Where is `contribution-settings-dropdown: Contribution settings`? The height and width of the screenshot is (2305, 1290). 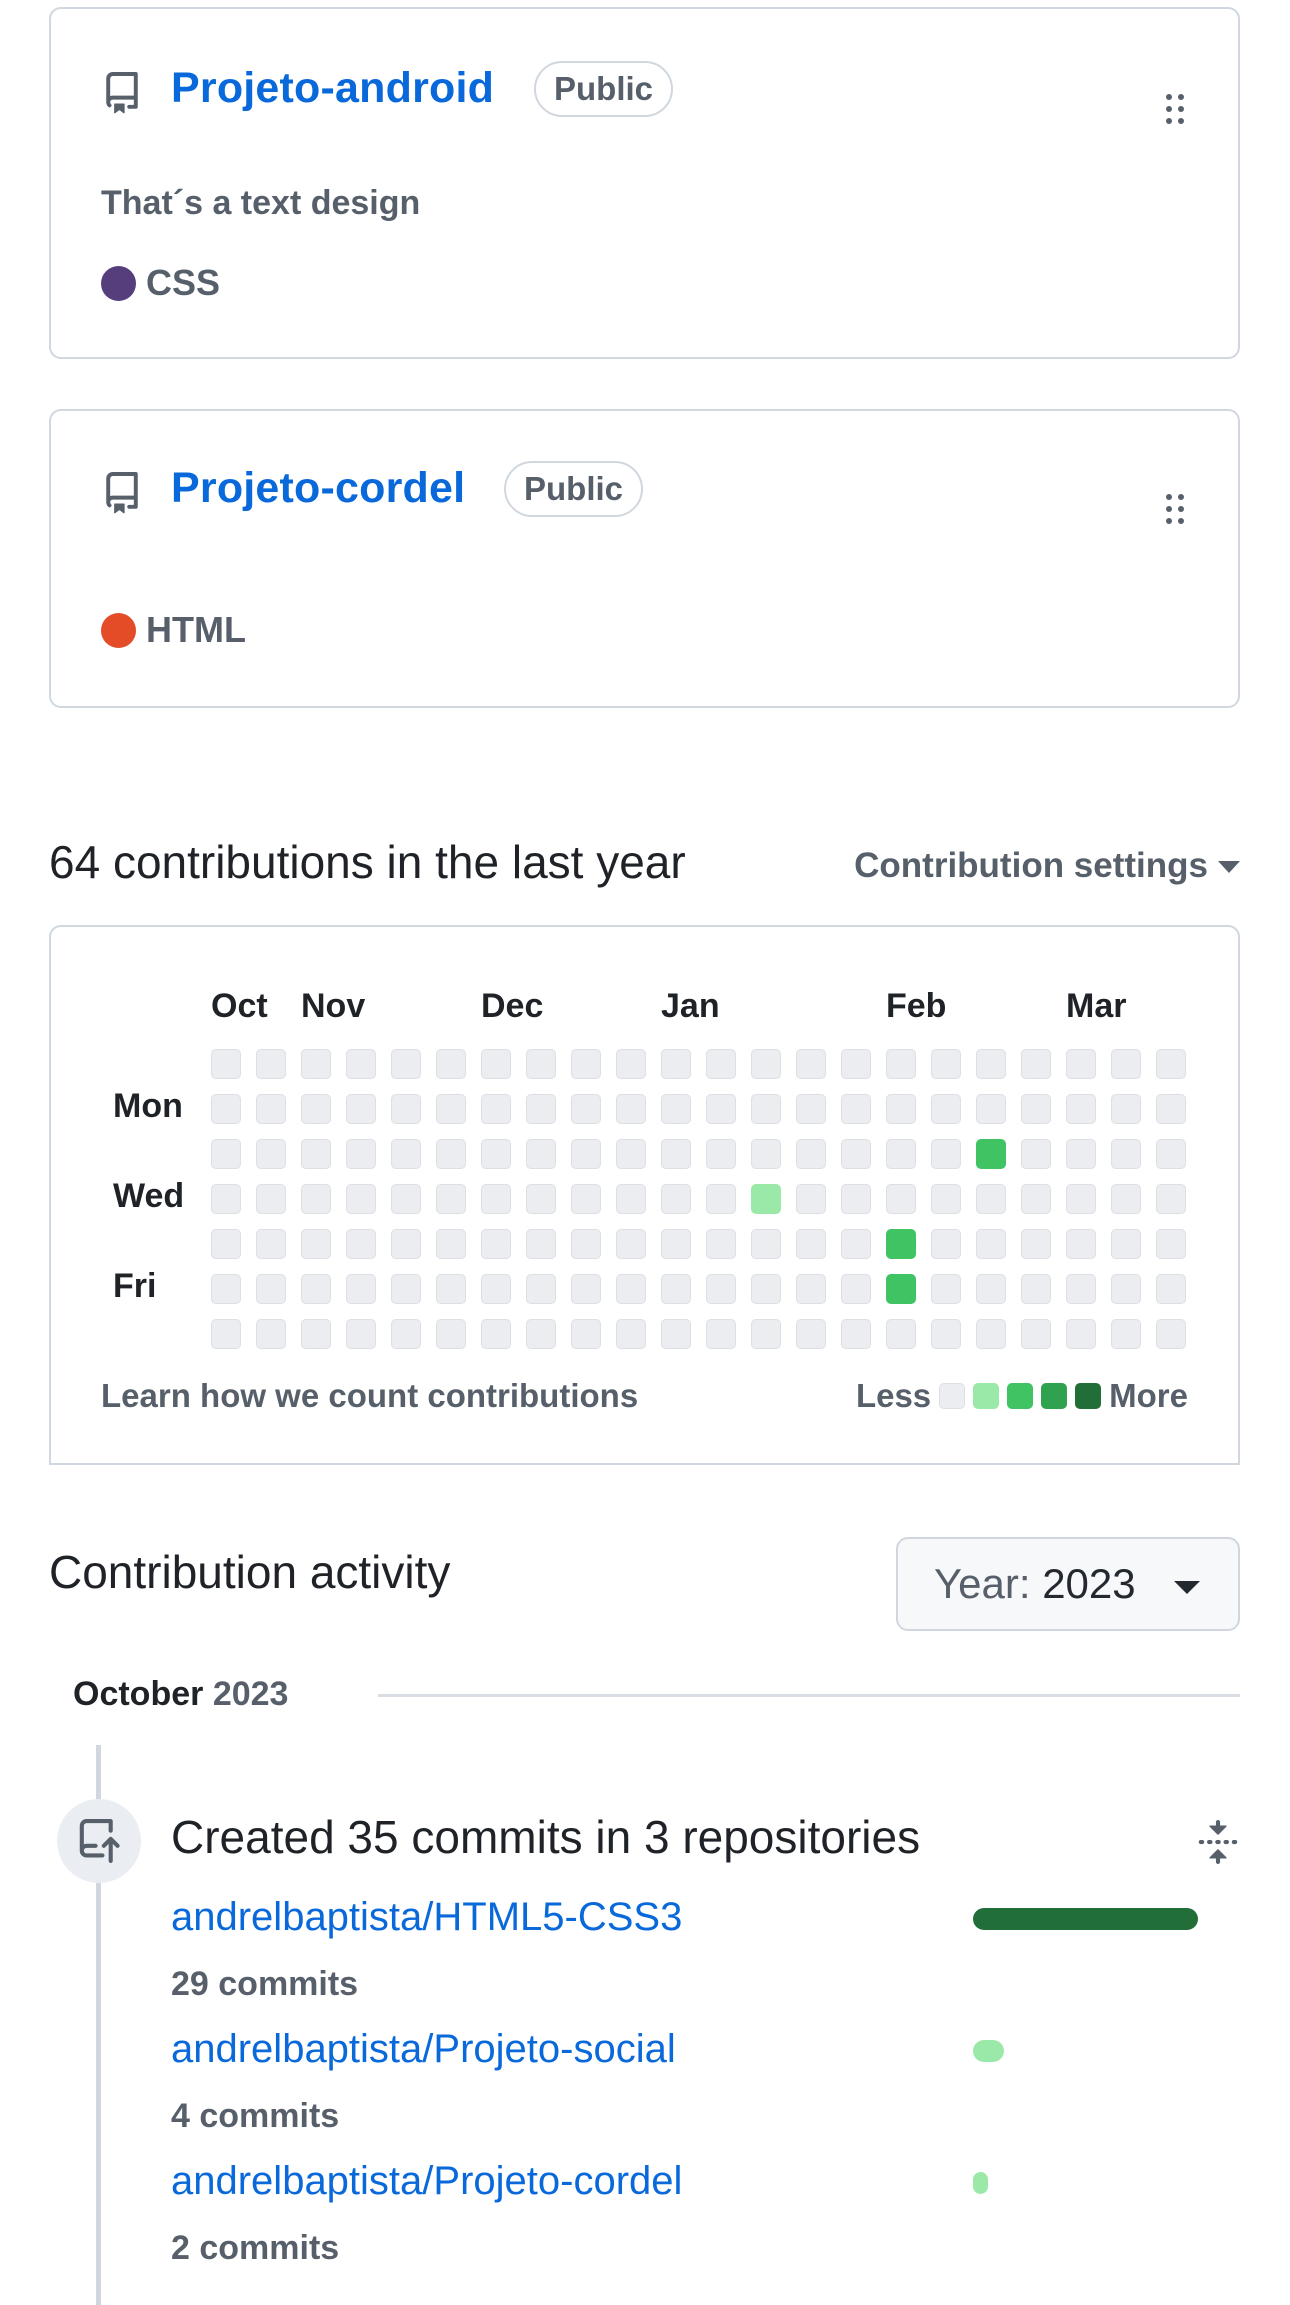 contribution-settings-dropdown: Contribution settings is located at coordinates (1047, 866).